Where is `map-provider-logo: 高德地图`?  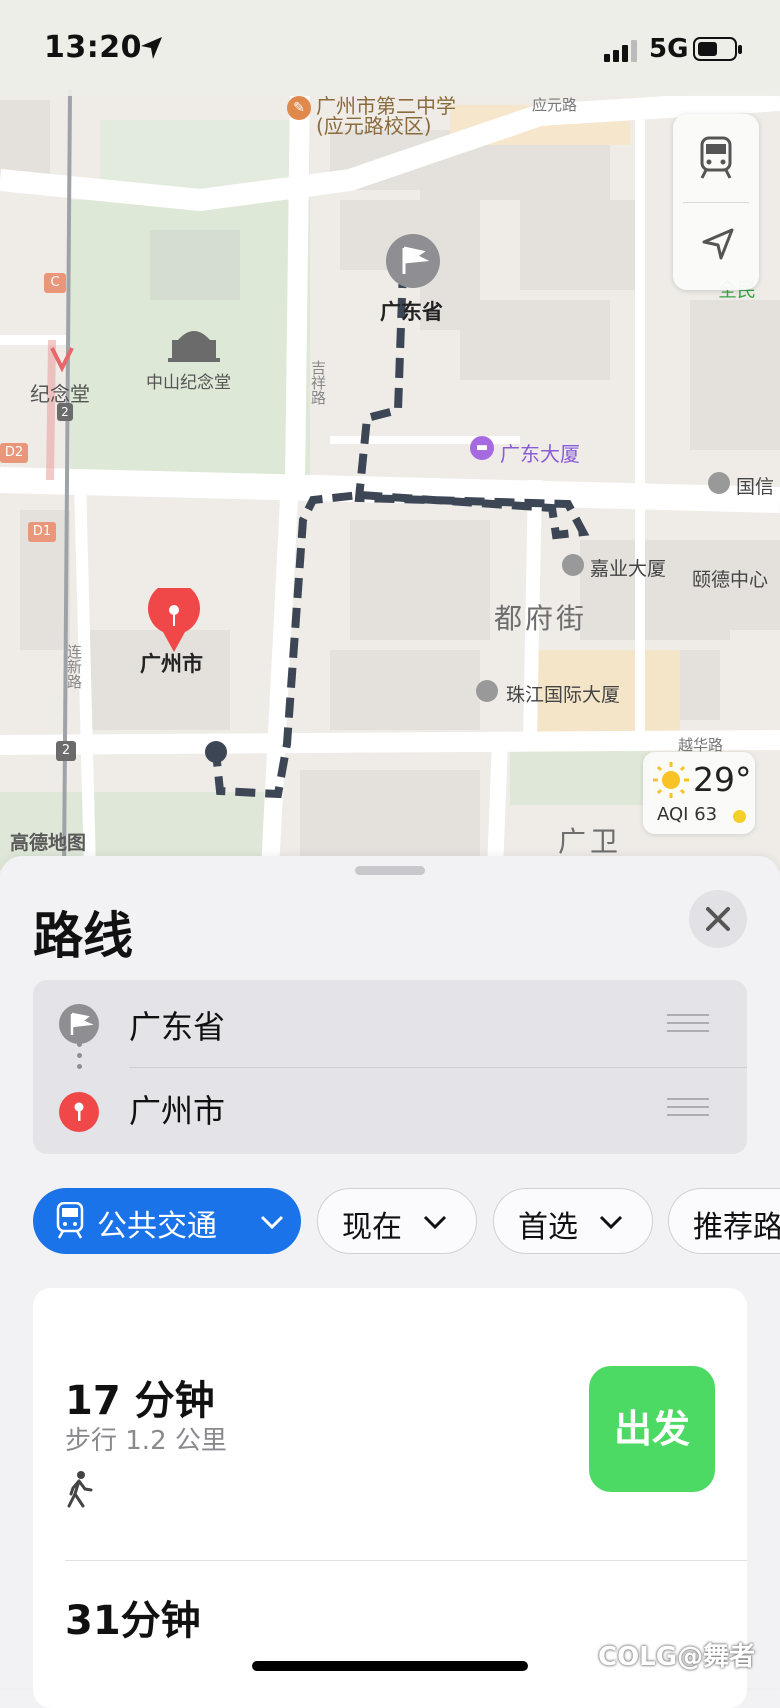
map-provider-logo: 高德地图 is located at coordinates (48, 843).